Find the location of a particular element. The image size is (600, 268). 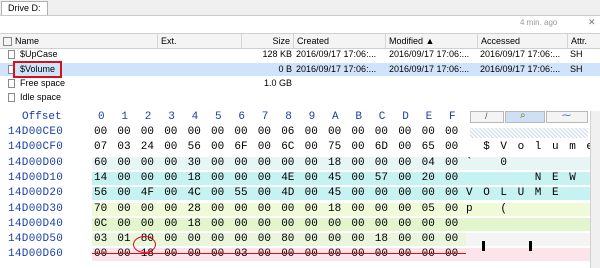

hex-byte: 65 is located at coordinates (428, 147).